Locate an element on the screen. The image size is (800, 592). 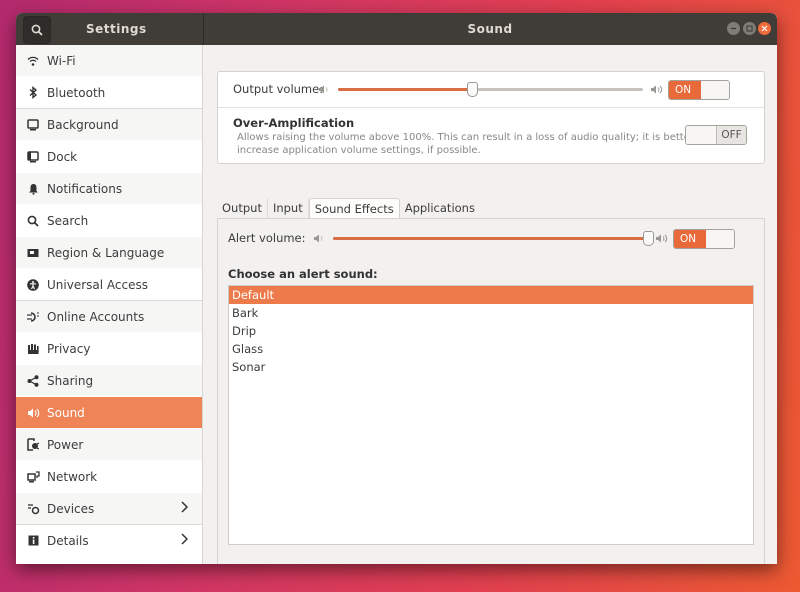
close-icon is located at coordinates (764, 28).